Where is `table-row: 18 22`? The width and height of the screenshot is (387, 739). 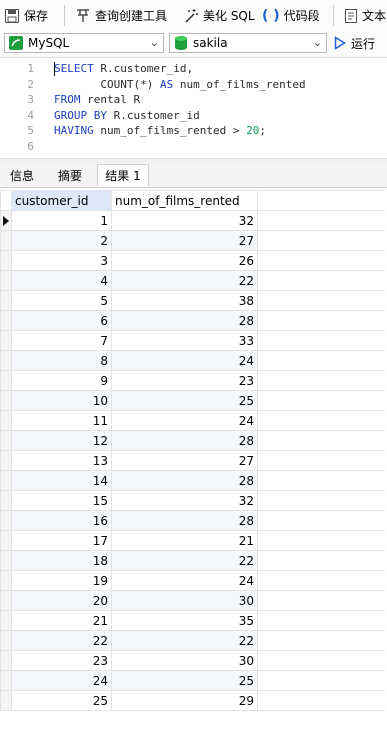
table-row: 18 22 is located at coordinates (192, 560).